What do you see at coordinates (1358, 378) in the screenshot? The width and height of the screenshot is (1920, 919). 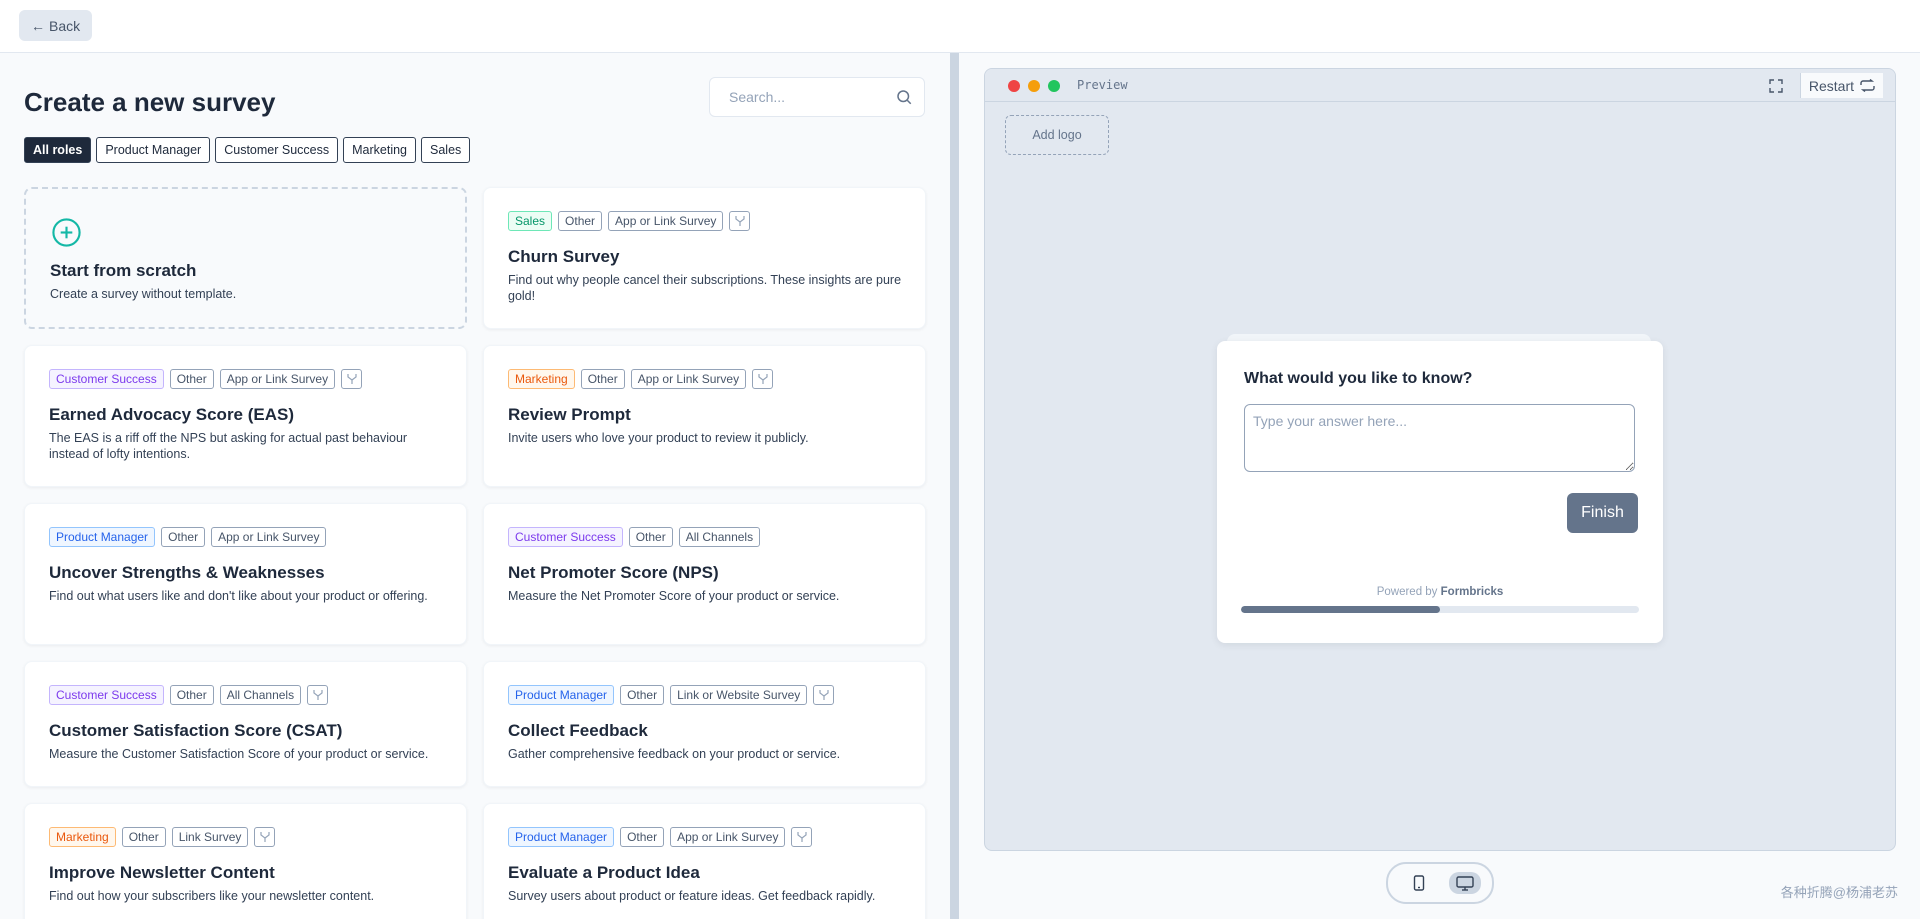 I see `question-headline: What would you like to know?` at bounding box center [1358, 378].